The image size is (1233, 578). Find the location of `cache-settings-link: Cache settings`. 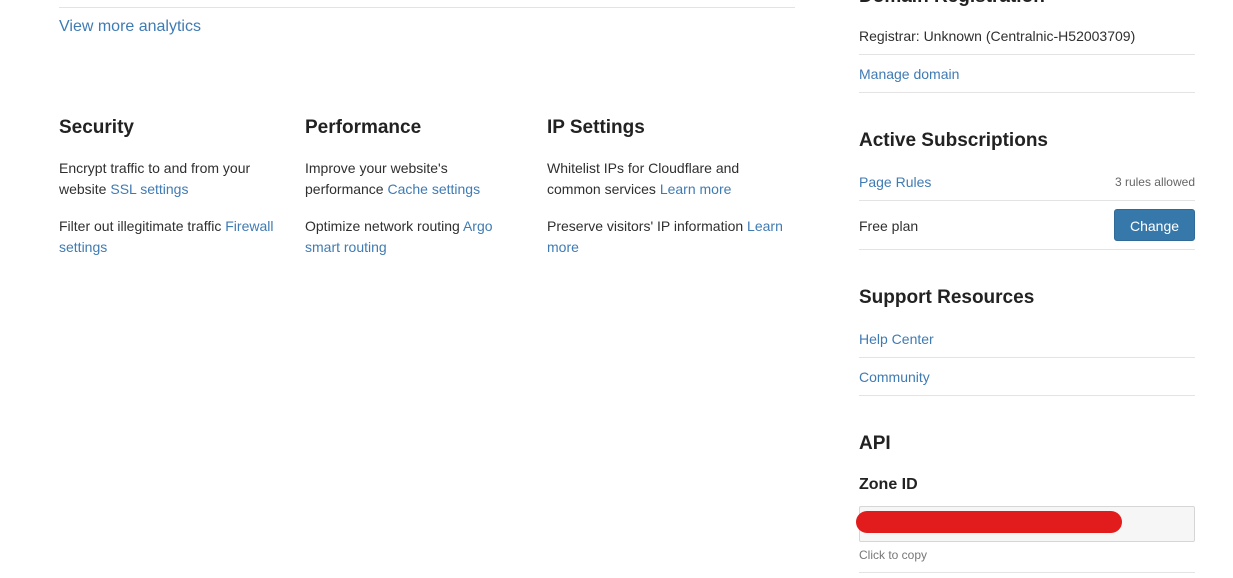

cache-settings-link: Cache settings is located at coordinates (433, 189).